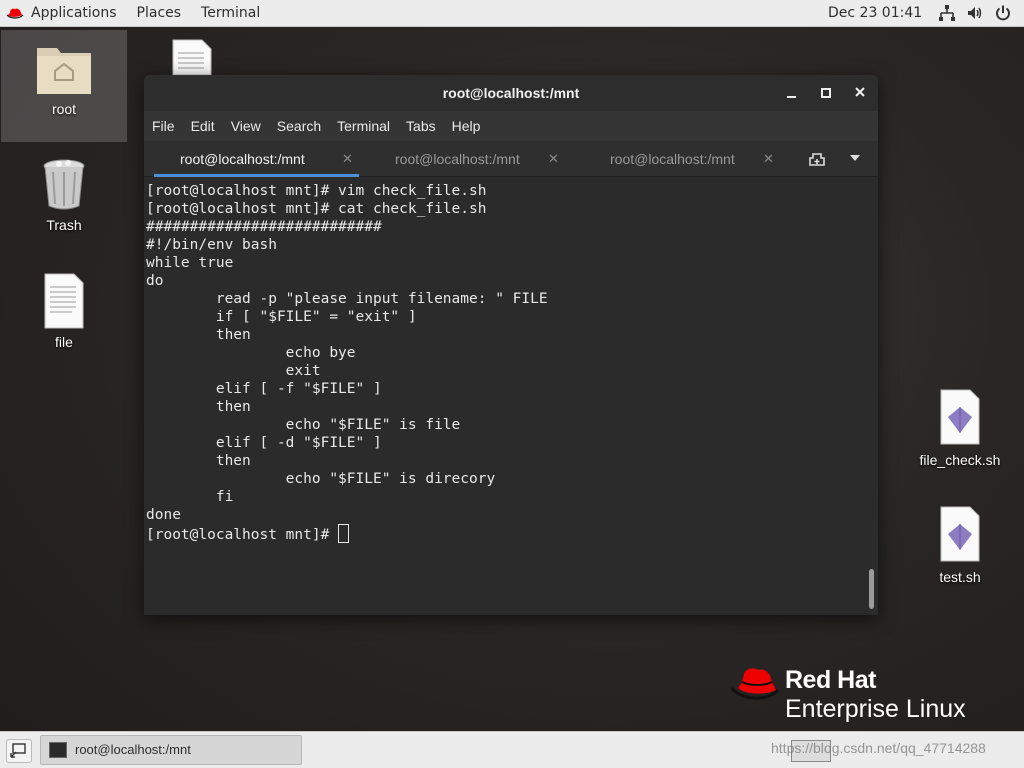 The height and width of the screenshot is (768, 1024). What do you see at coordinates (303, 425) in the screenshot?
I see `console-line: echo "$FILE" is file` at bounding box center [303, 425].